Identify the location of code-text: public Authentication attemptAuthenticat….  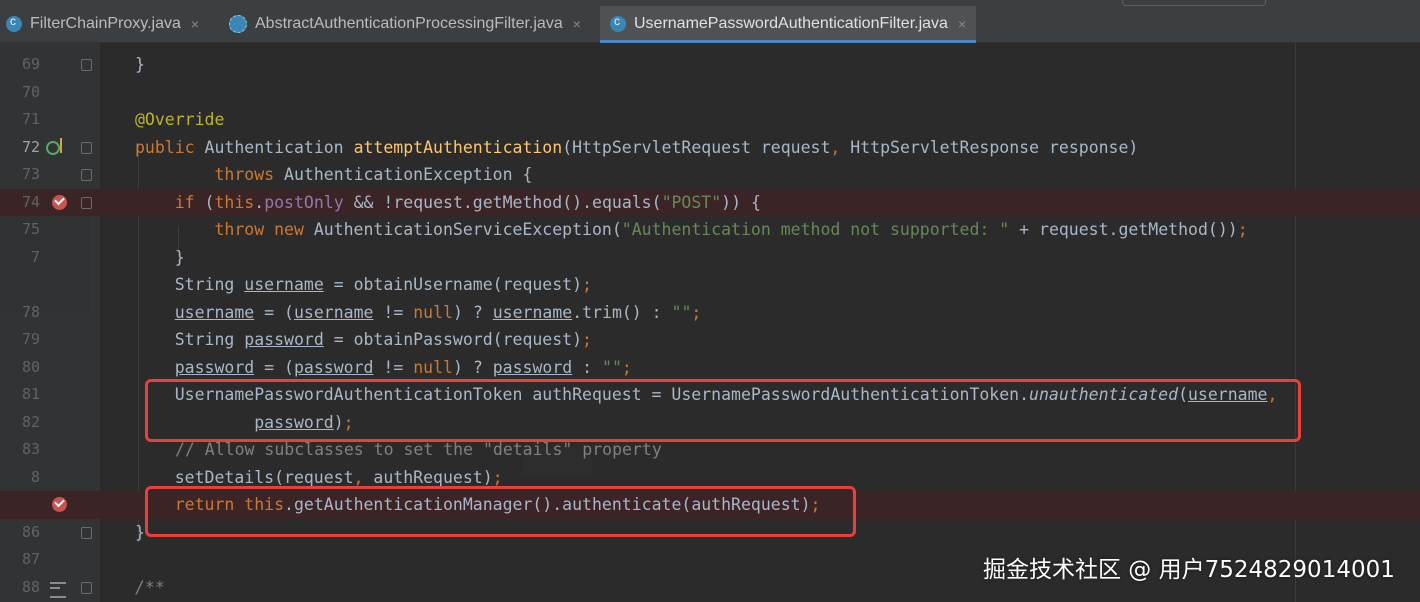
(637, 147).